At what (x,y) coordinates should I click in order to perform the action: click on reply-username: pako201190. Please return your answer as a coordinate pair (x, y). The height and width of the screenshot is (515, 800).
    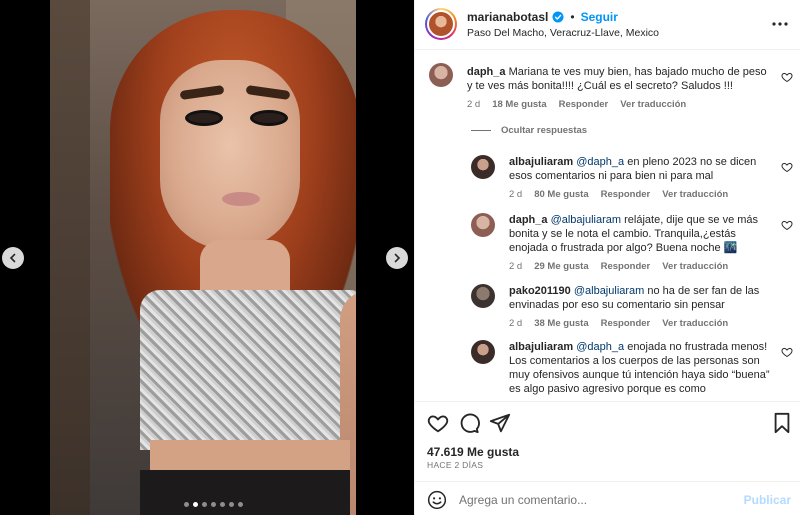
    Looking at the image, I should click on (540, 291).